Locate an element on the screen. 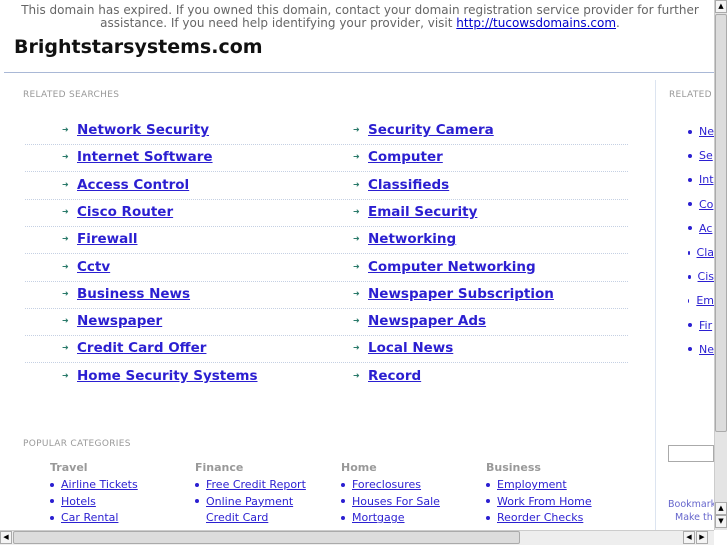 The width and height of the screenshot is (727, 545). sidebar-link: Cis is located at coordinates (706, 276).